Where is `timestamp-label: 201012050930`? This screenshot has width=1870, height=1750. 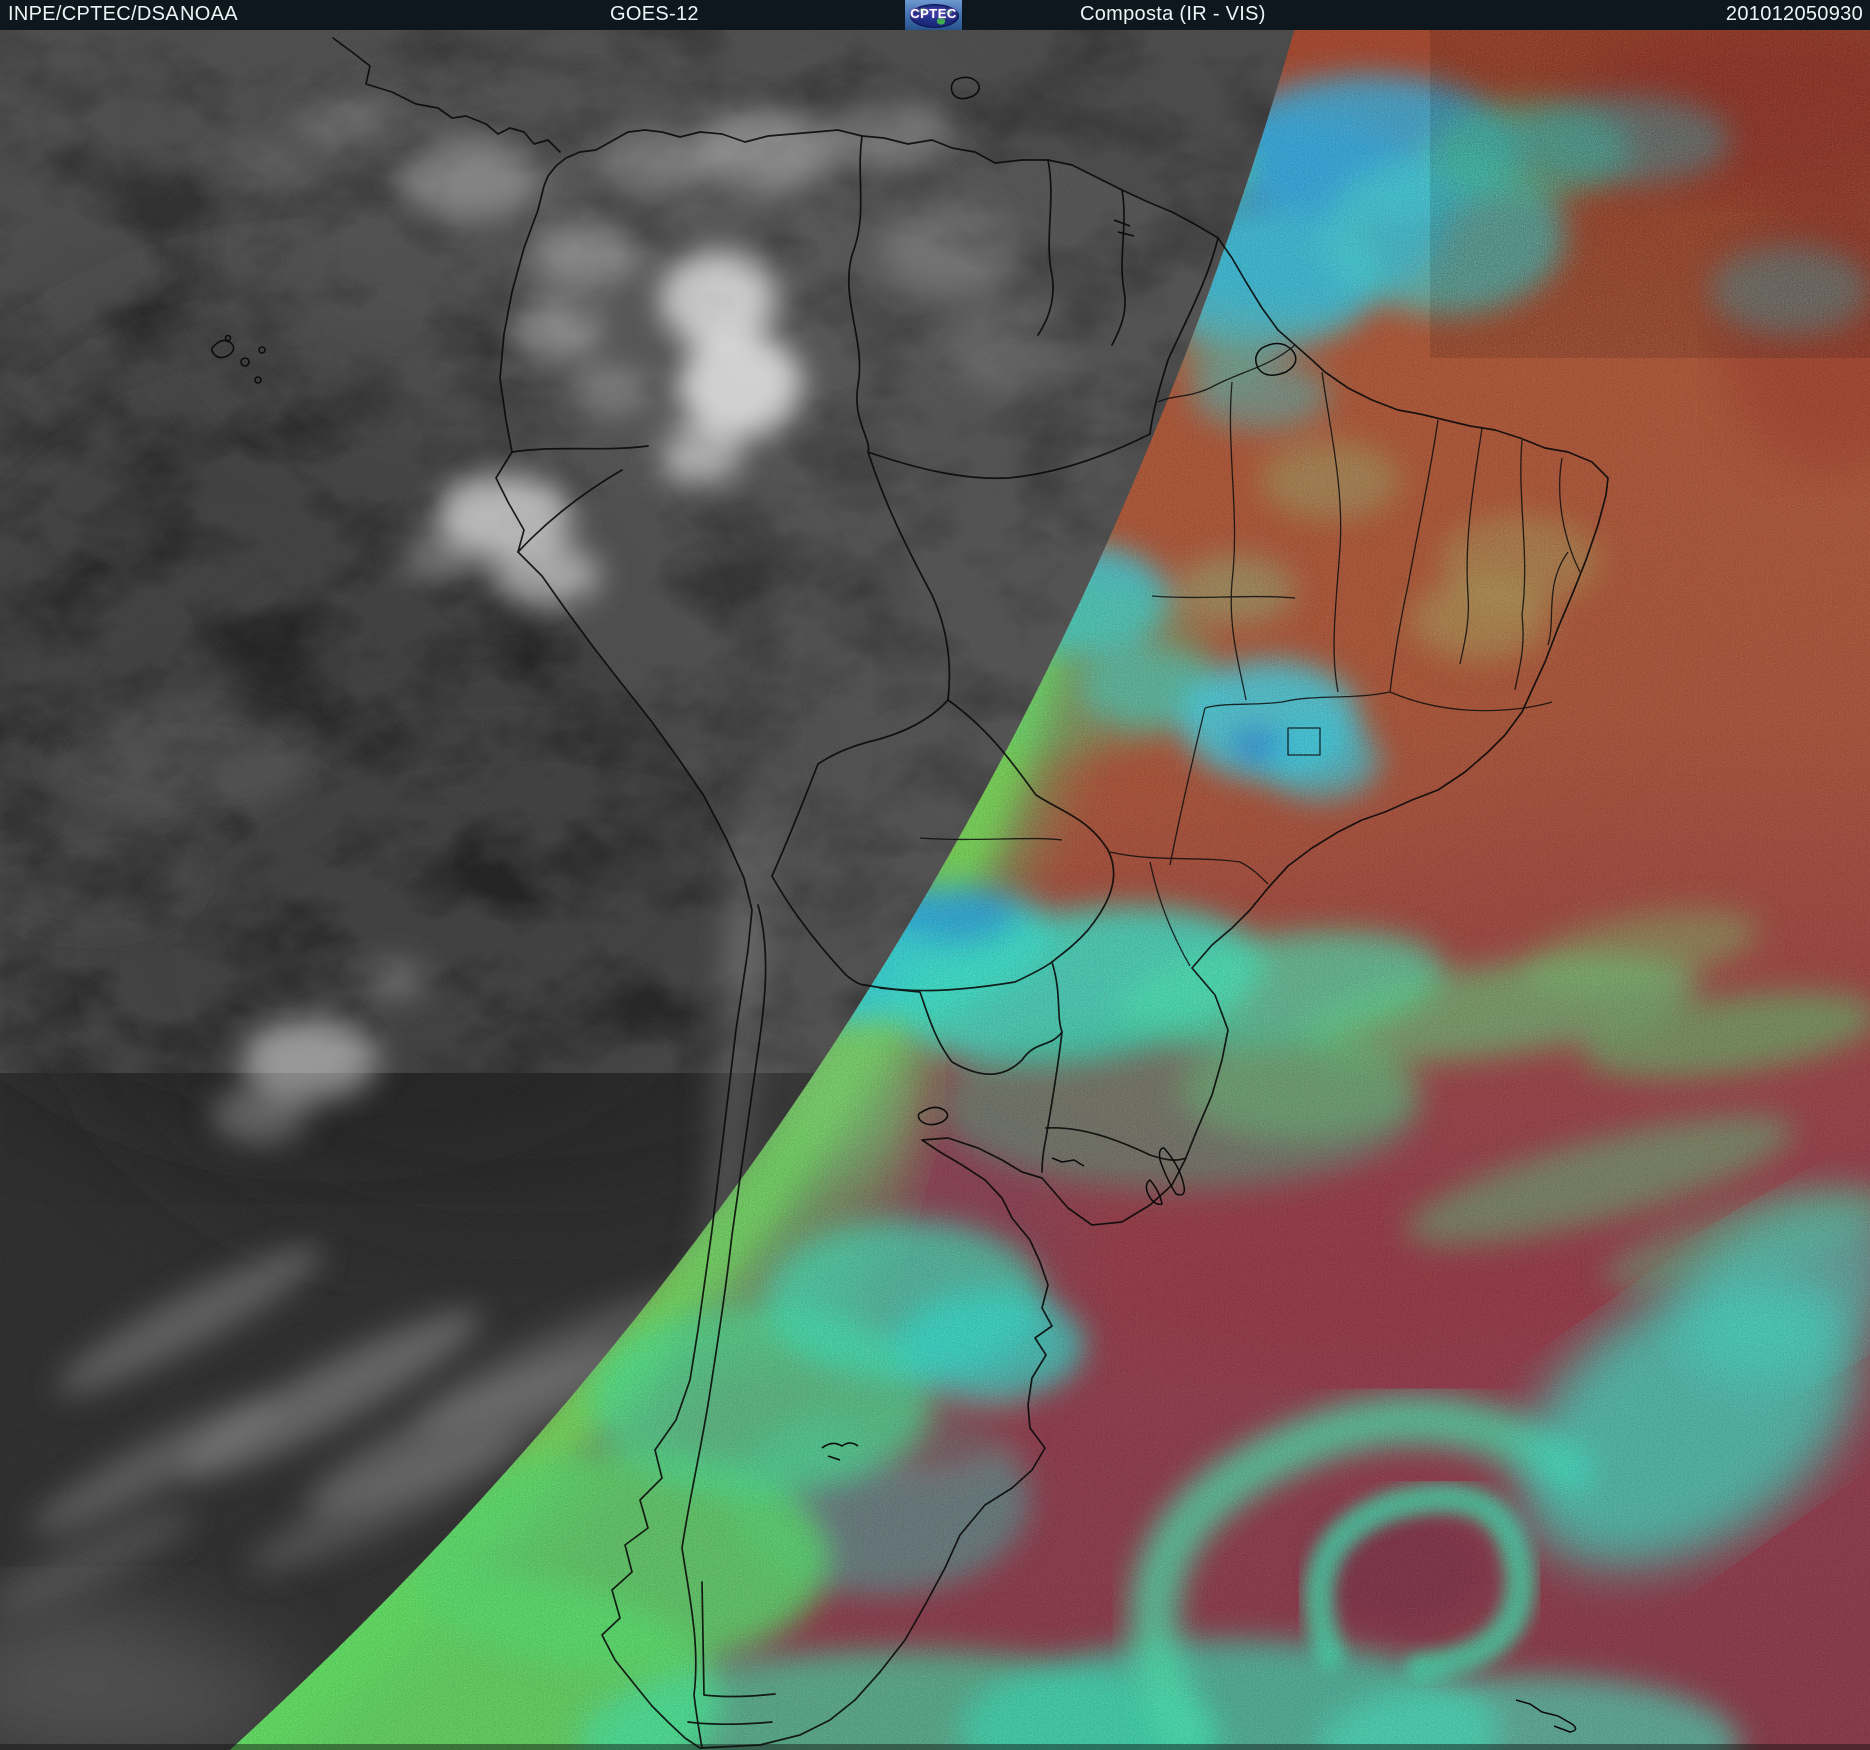
timestamp-label: 201012050930 is located at coordinates (1794, 14).